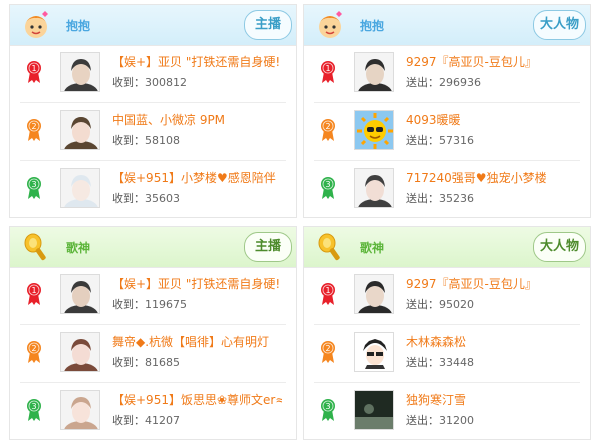 The height and width of the screenshot is (441, 600). I want to click on user-name-link: 舞帝◆.杭微【唱徘】心有明灯, so click(190, 341).